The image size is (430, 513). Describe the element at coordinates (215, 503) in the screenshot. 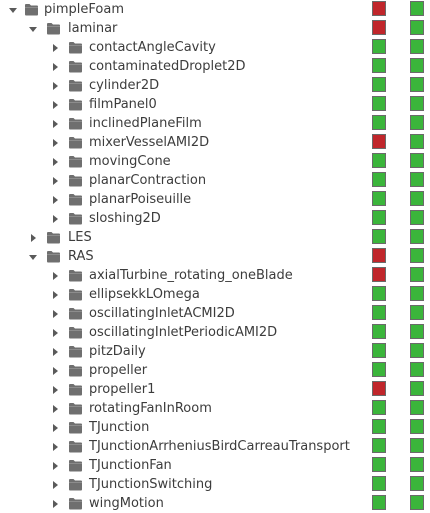

I see `tree-row-wing-motion: wingMotion` at that location.